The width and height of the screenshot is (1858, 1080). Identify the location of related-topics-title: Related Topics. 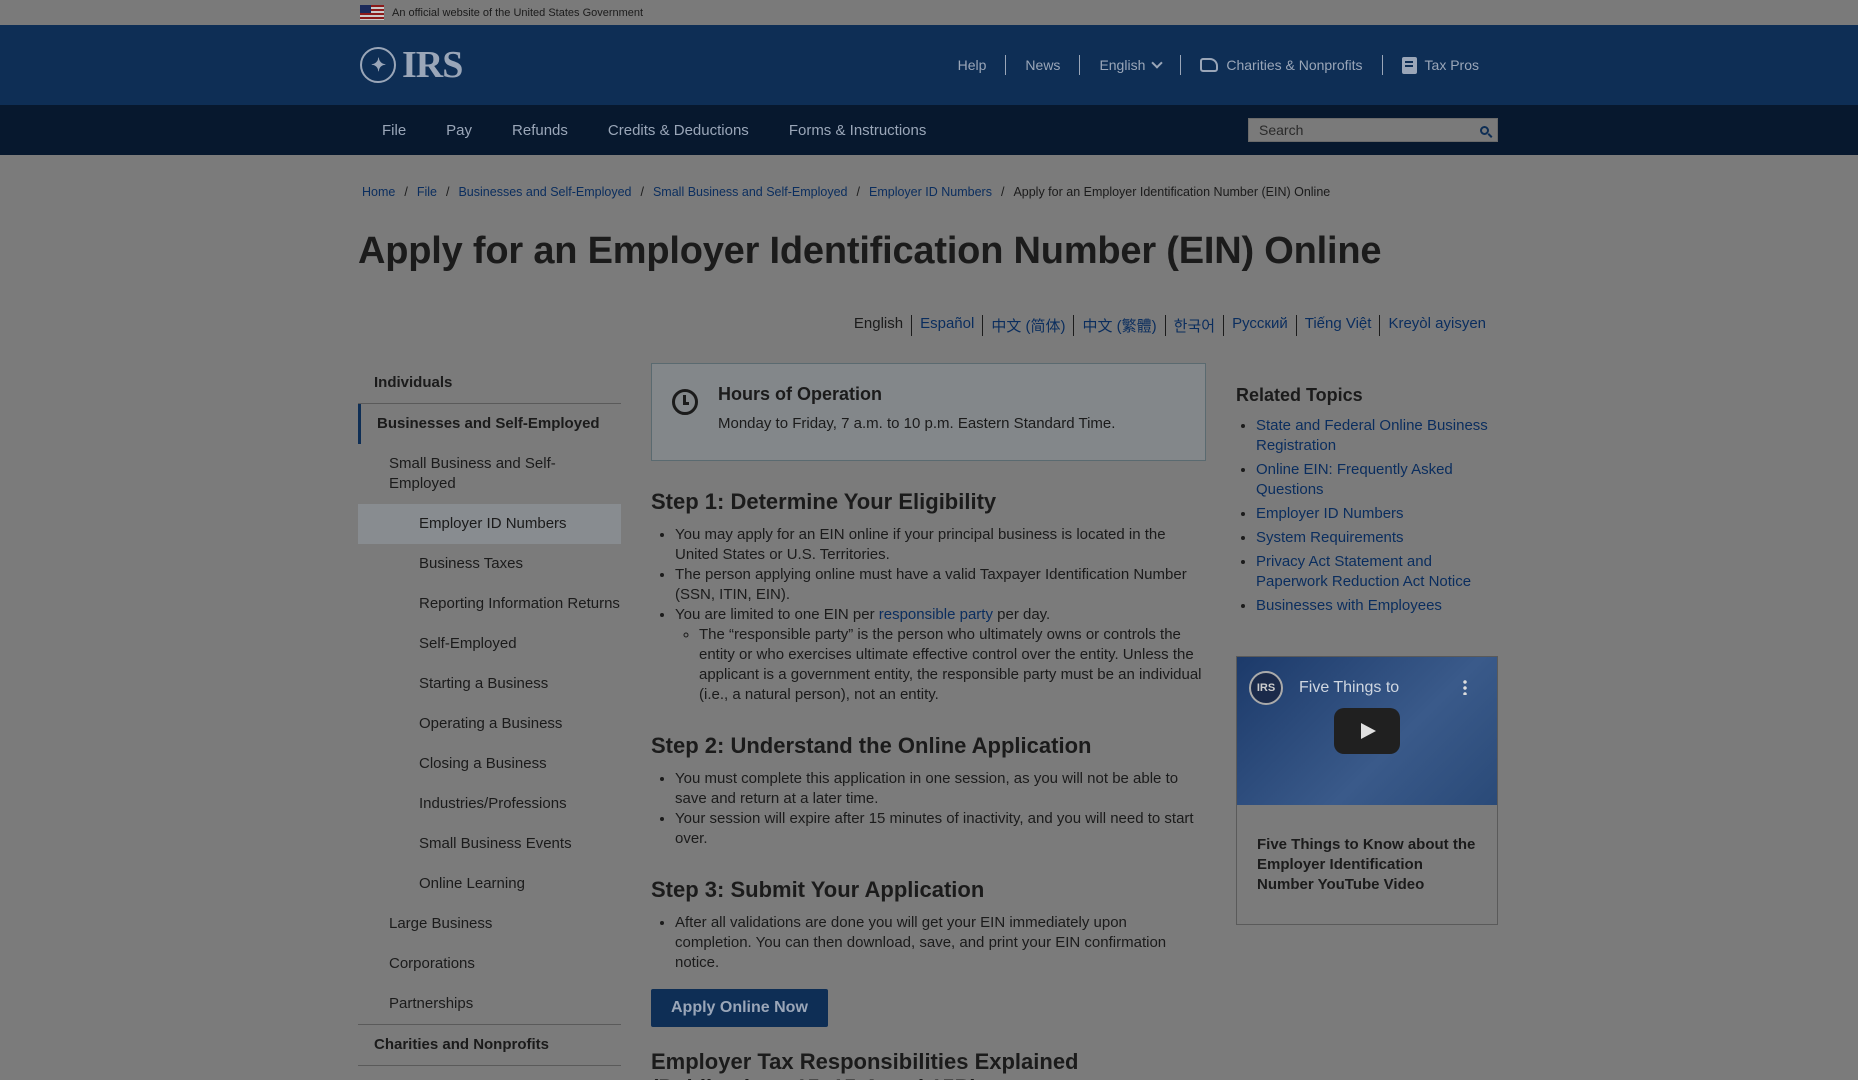
(1299, 395).